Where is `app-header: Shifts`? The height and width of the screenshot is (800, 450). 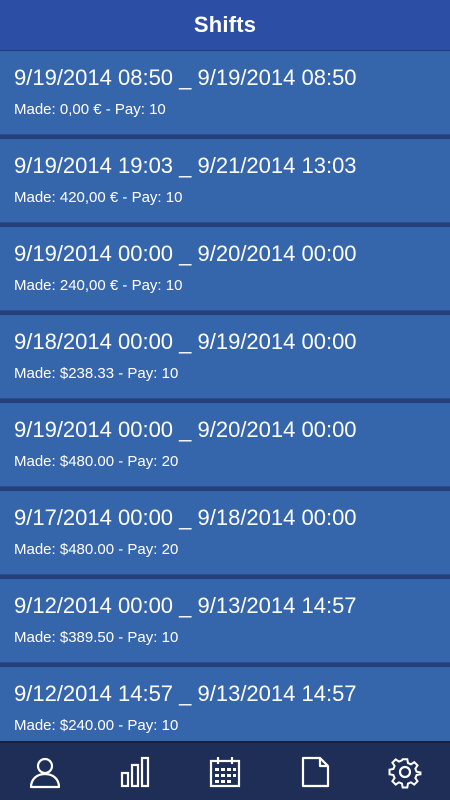 app-header: Shifts is located at coordinates (225, 25).